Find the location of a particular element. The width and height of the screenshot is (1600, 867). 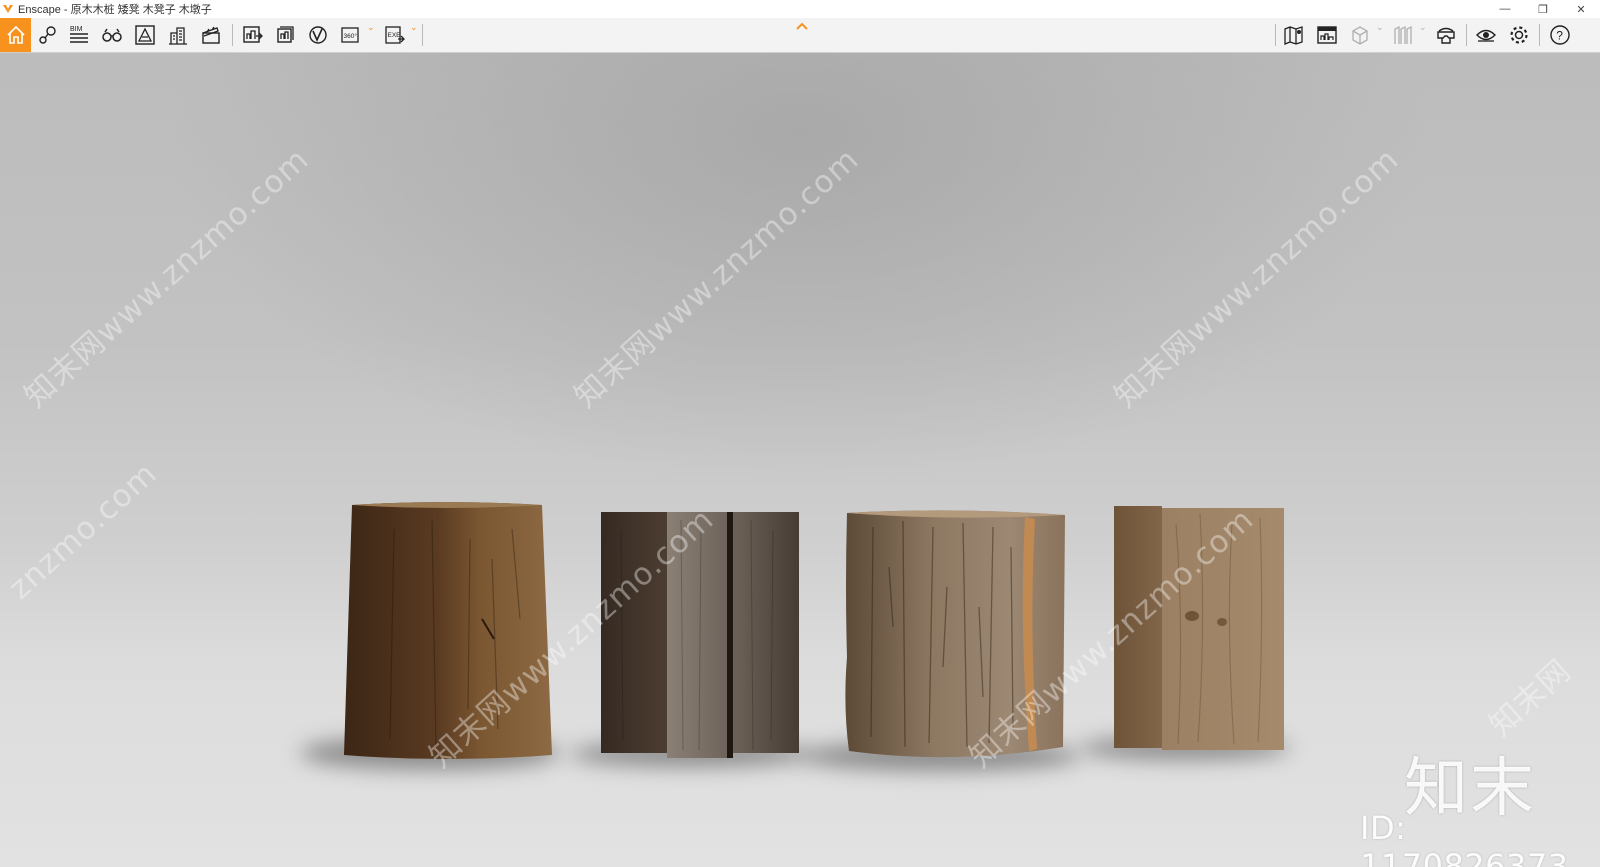

buildings-icon is located at coordinates (178, 36).